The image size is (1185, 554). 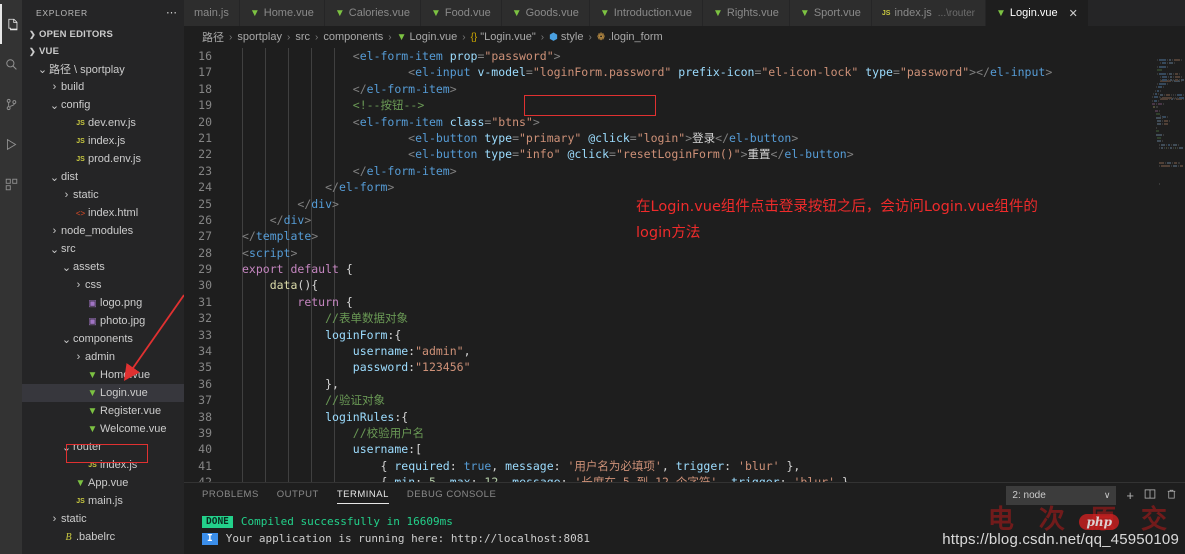 What do you see at coordinates (503, 37) in the screenshot?
I see `breadcrumb-item-5: {} "Login.vue"` at bounding box center [503, 37].